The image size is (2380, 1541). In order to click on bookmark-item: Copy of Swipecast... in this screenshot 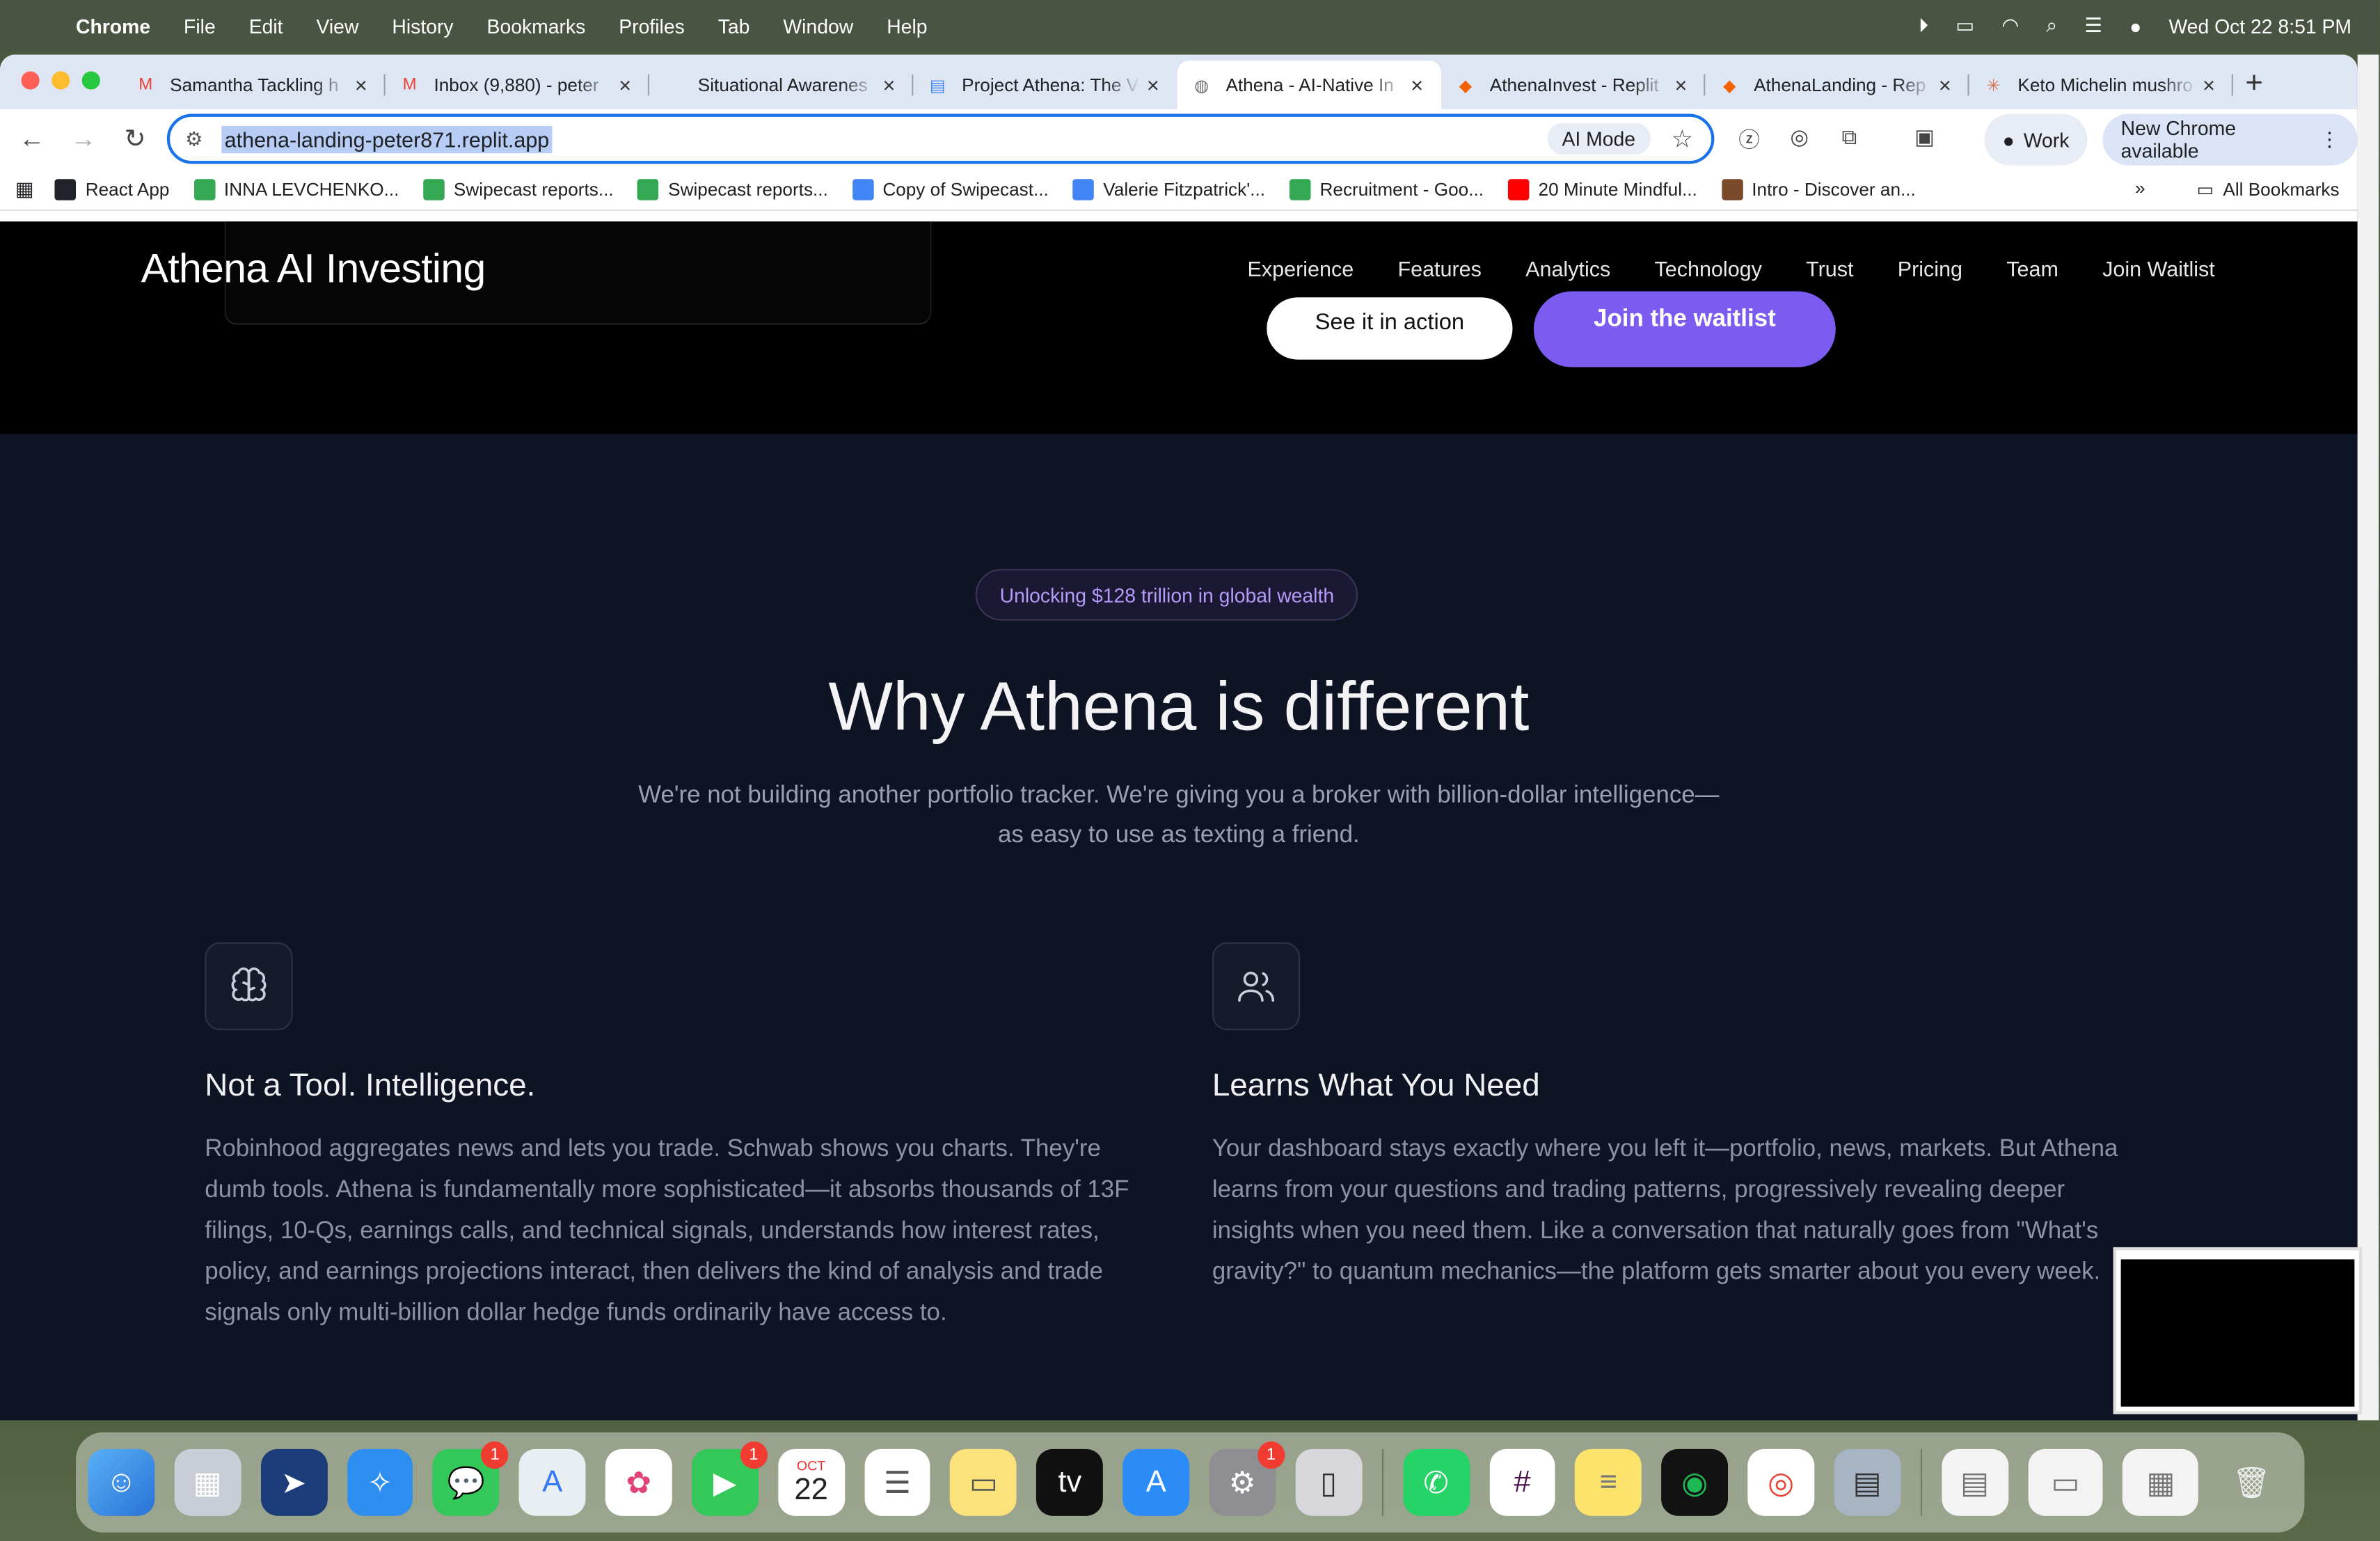, I will do `click(951, 189)`.